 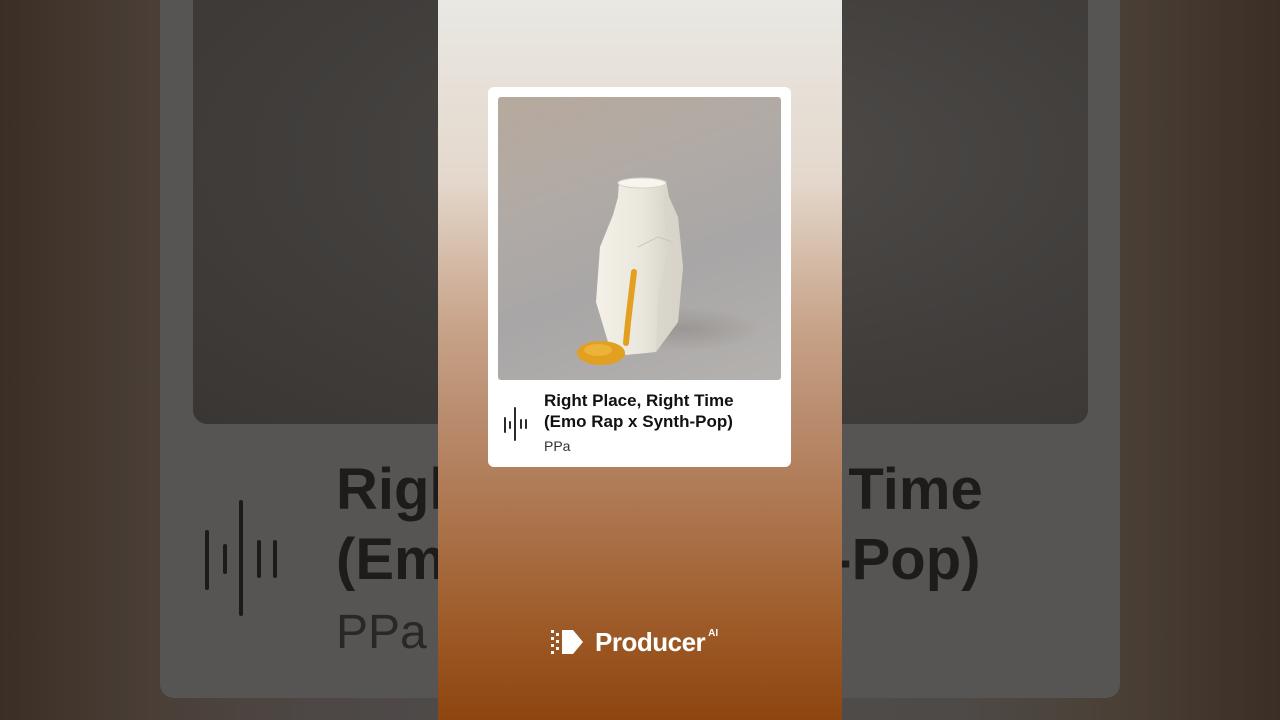 What do you see at coordinates (639, 400) in the screenshot?
I see `track-title-line1: Right Place, Right Time` at bounding box center [639, 400].